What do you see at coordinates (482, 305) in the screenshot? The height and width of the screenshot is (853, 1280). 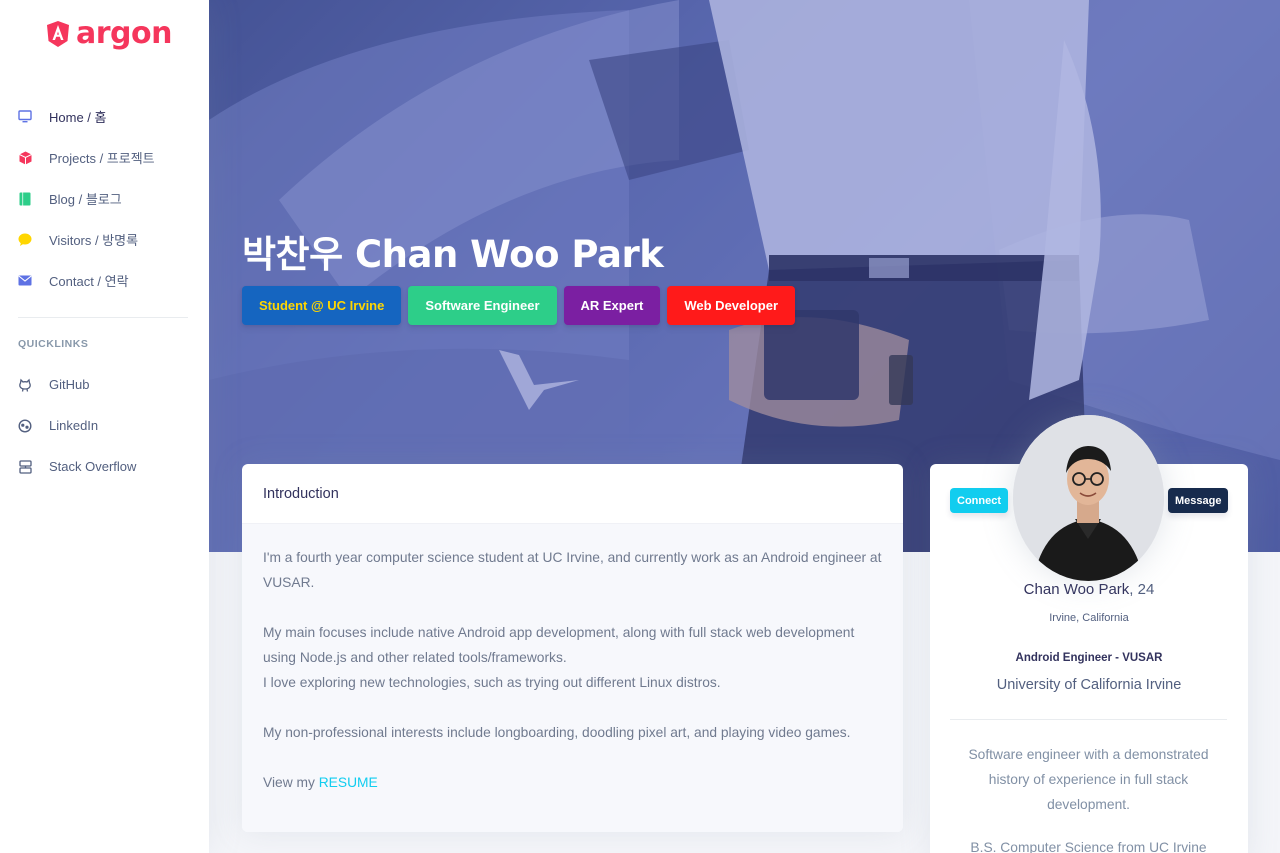 I see `badge-software-engineer: Software Engineer` at bounding box center [482, 305].